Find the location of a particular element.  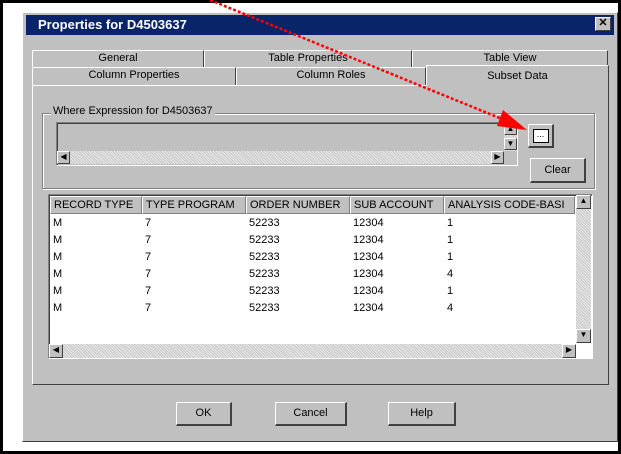

table-scroll-down-button: ▼ is located at coordinates (583, 336).